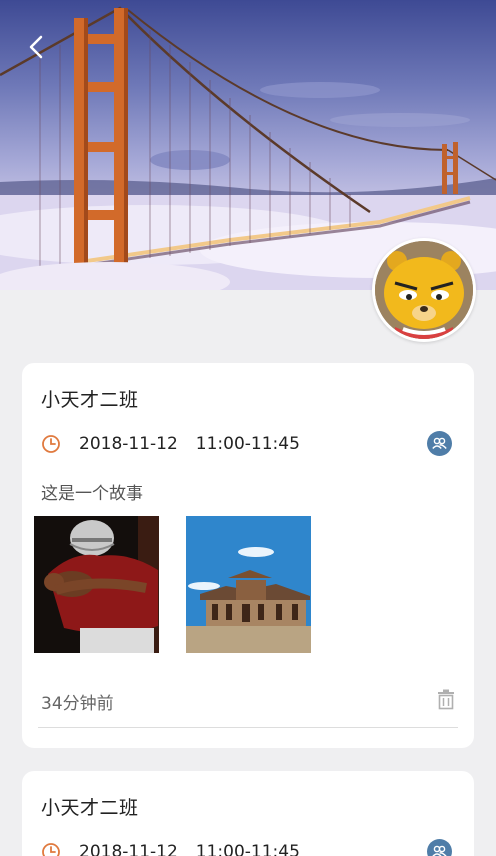 The image size is (496, 856). Describe the element at coordinates (248, 813) in the screenshot. I see `post-card: 小天才二班 2018-11-12 11:00-11:45` at that location.